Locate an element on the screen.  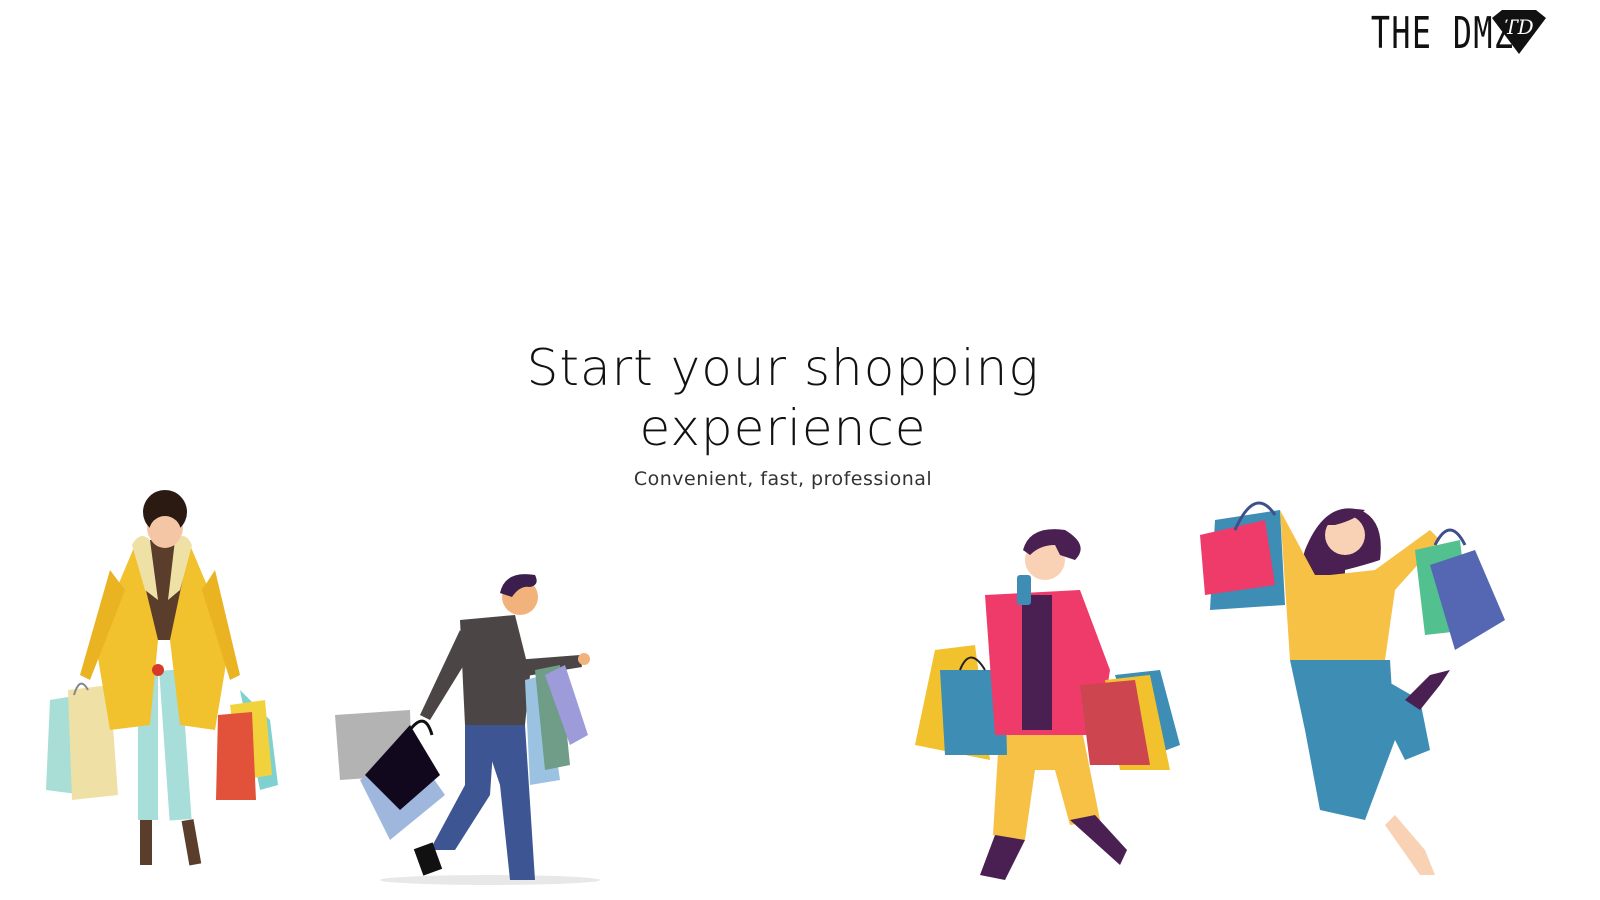
woman-yellow-coat-illustration is located at coordinates (162, 678).